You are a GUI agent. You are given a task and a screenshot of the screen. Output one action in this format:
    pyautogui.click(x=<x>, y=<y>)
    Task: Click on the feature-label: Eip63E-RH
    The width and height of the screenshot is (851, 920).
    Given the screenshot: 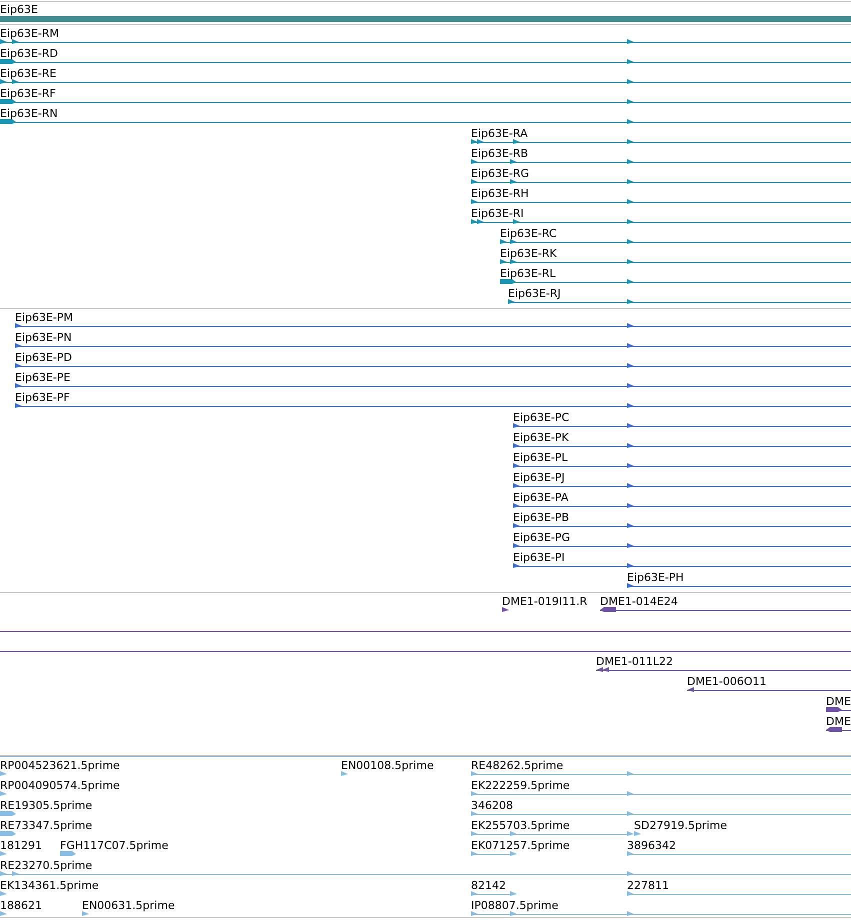 What is the action you would take?
    pyautogui.click(x=500, y=193)
    